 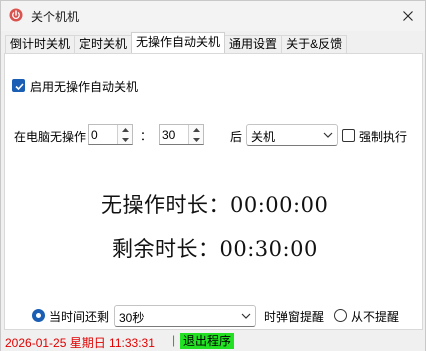 I want to click on popup-reminder-label: 时弹窗提醒, so click(x=294, y=317).